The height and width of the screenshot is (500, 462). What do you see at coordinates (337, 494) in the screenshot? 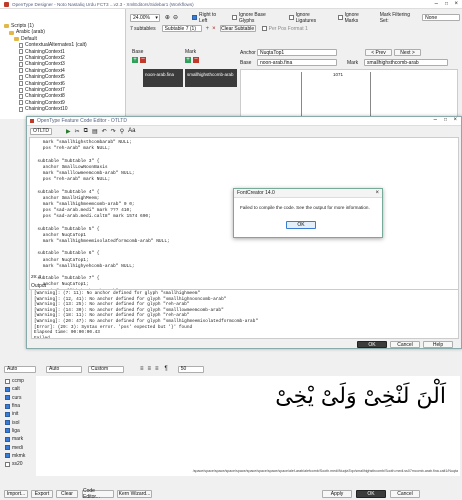
I see `apply-button: Apply` at bounding box center [337, 494].